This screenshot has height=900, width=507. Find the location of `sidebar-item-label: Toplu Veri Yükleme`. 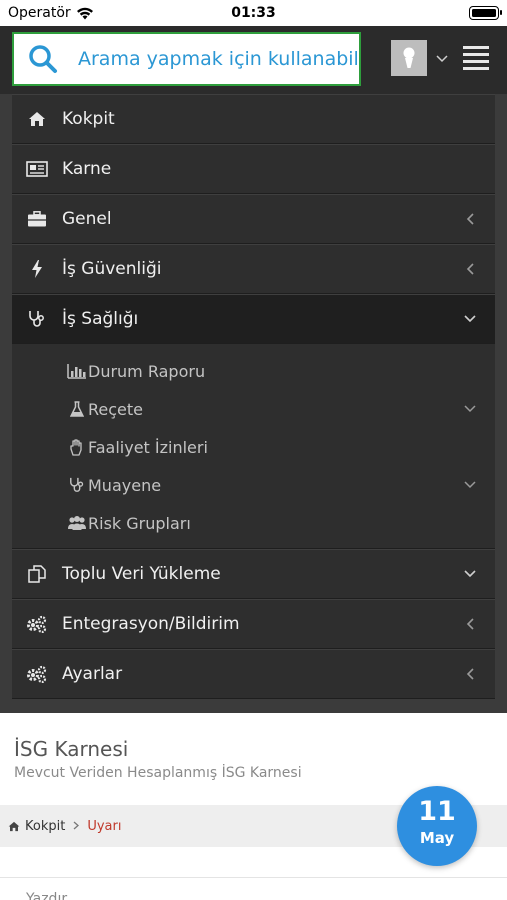

sidebar-item-label: Toplu Veri Yükleme is located at coordinates (141, 574).